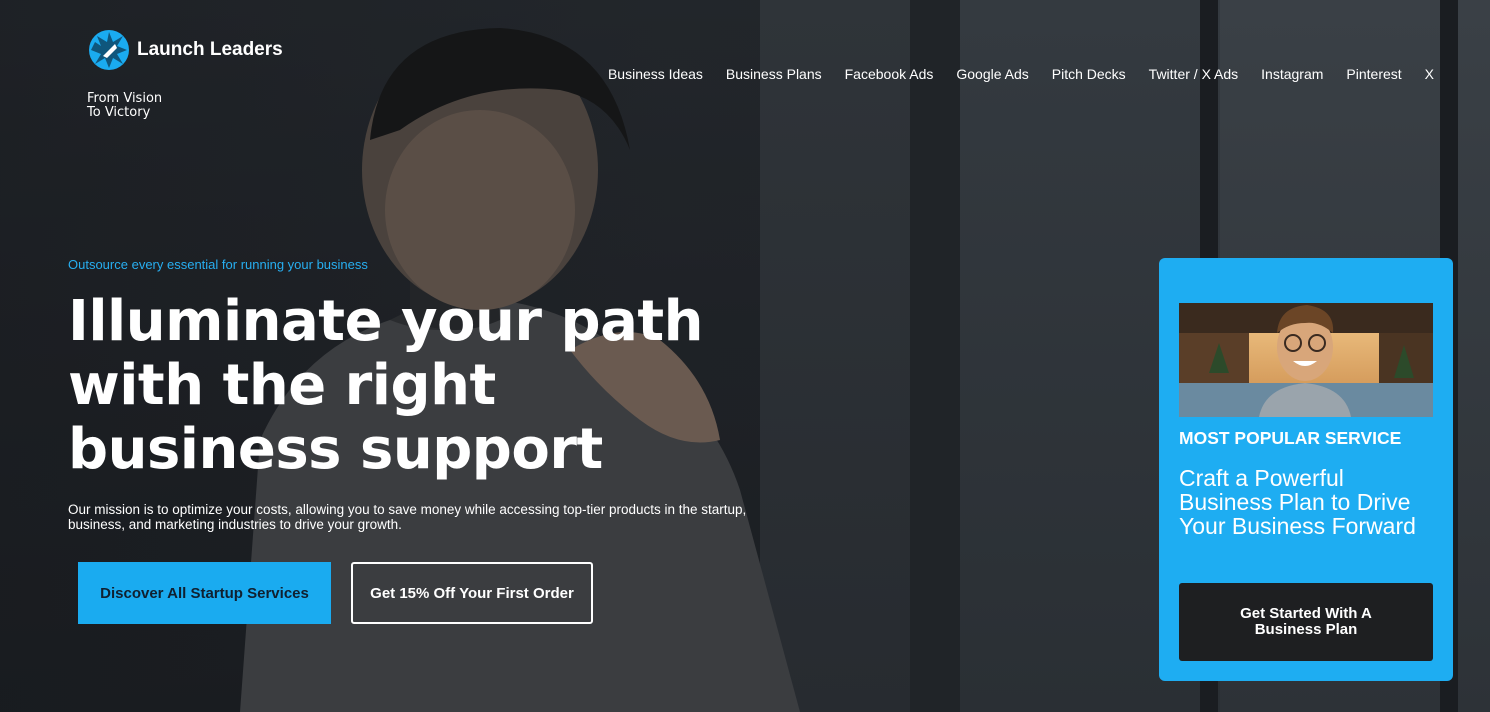 The width and height of the screenshot is (1490, 712). I want to click on promo-card-eyebrow: MOST POPULAR SERVICE, so click(1290, 438).